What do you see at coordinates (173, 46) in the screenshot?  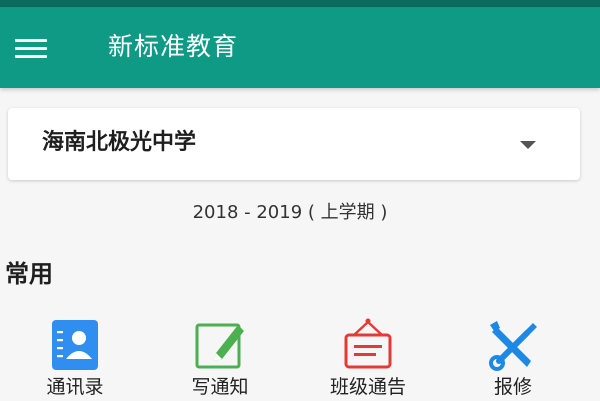 I see `app-title: 新标准教育` at bounding box center [173, 46].